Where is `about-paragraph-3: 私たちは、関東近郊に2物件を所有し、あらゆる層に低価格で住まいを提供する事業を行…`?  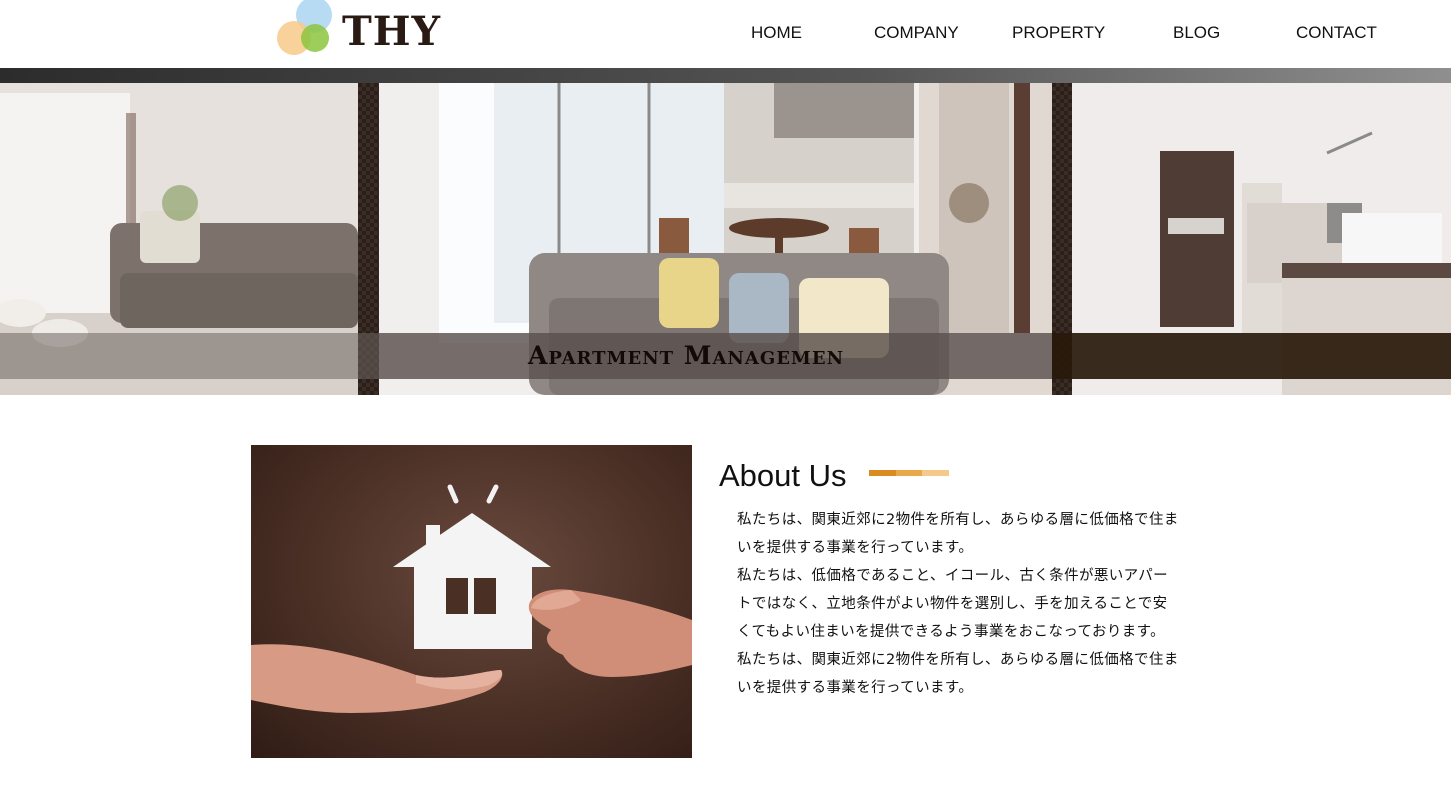 about-paragraph-3: 私たちは、関東近郊に2物件を所有し、あらゆる層に低価格で住まいを提供する事業を行… is located at coordinates (958, 674).